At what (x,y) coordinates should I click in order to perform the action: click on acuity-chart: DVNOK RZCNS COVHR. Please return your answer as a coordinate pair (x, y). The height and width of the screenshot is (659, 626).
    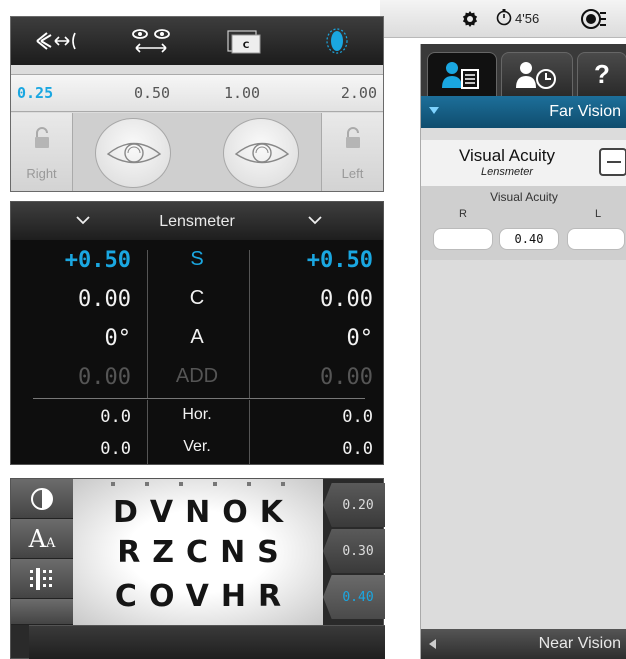
    Looking at the image, I should click on (198, 552).